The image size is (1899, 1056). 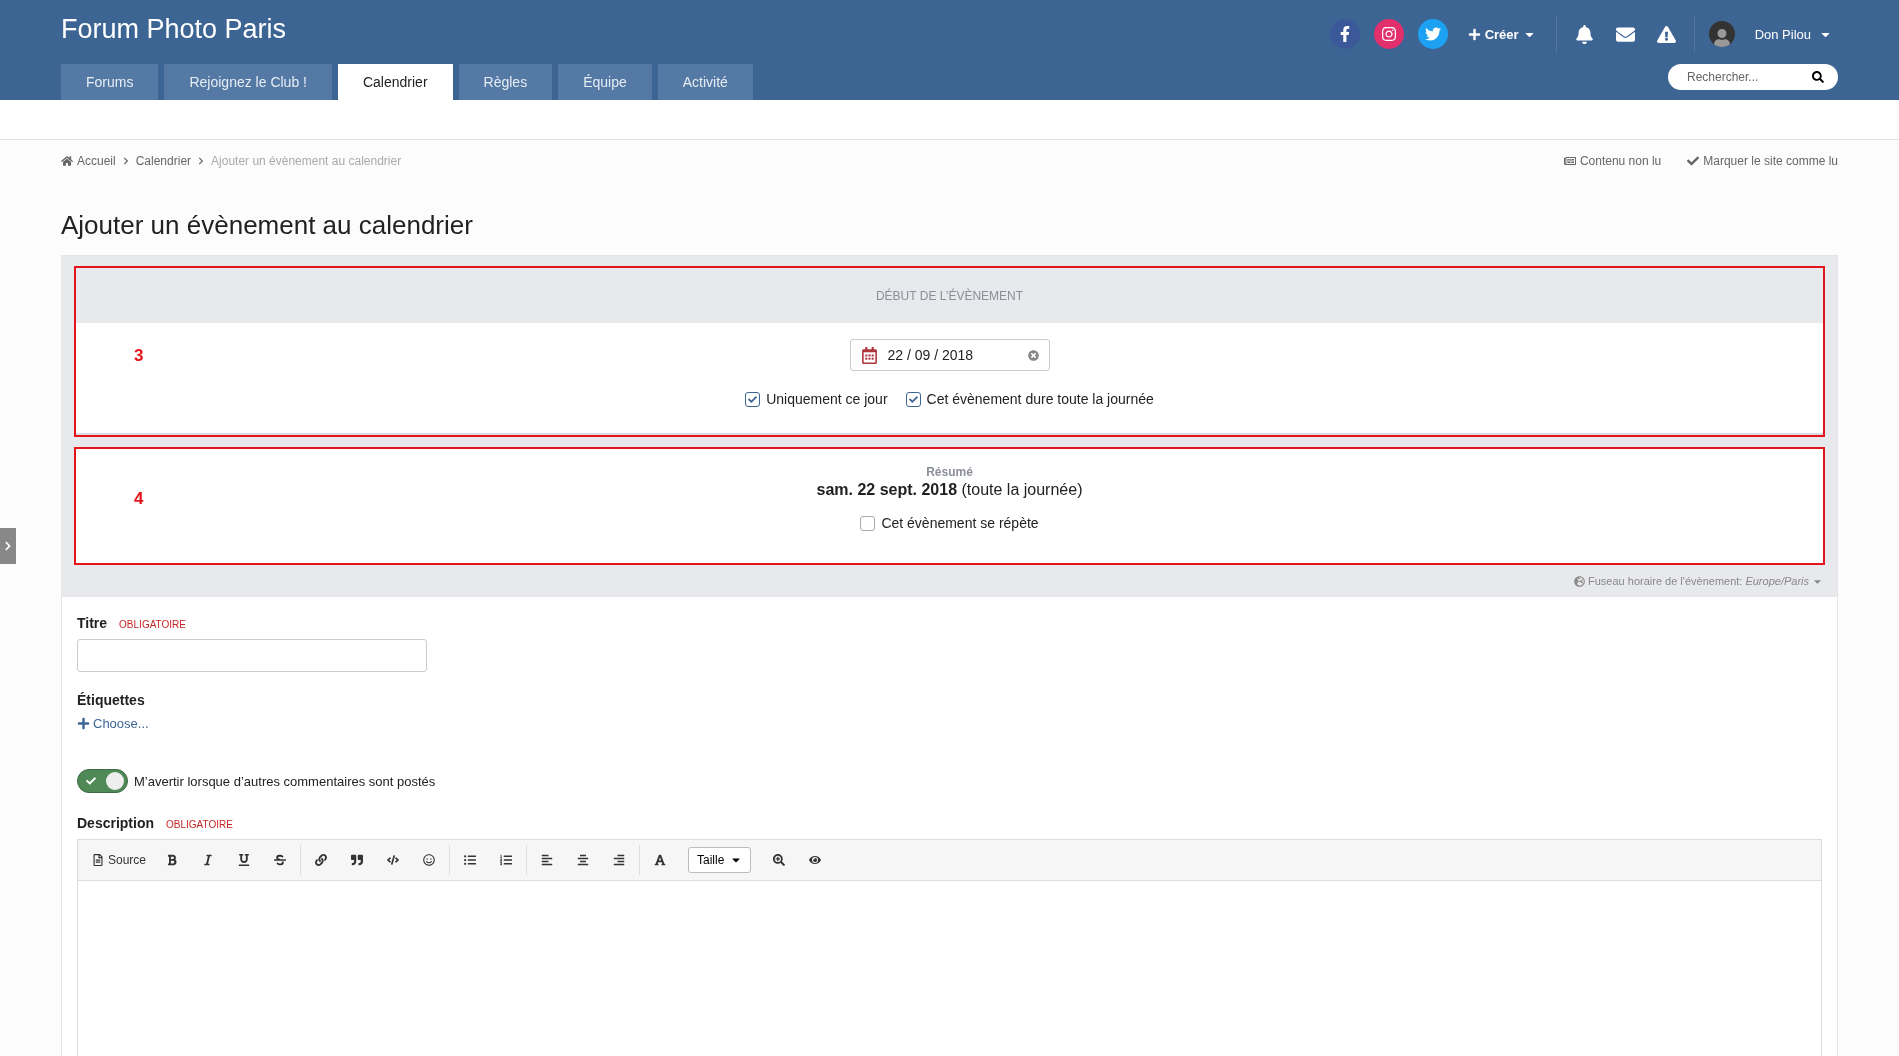 What do you see at coordinates (949, 472) in the screenshot?
I see `summary-heading: Résumé` at bounding box center [949, 472].